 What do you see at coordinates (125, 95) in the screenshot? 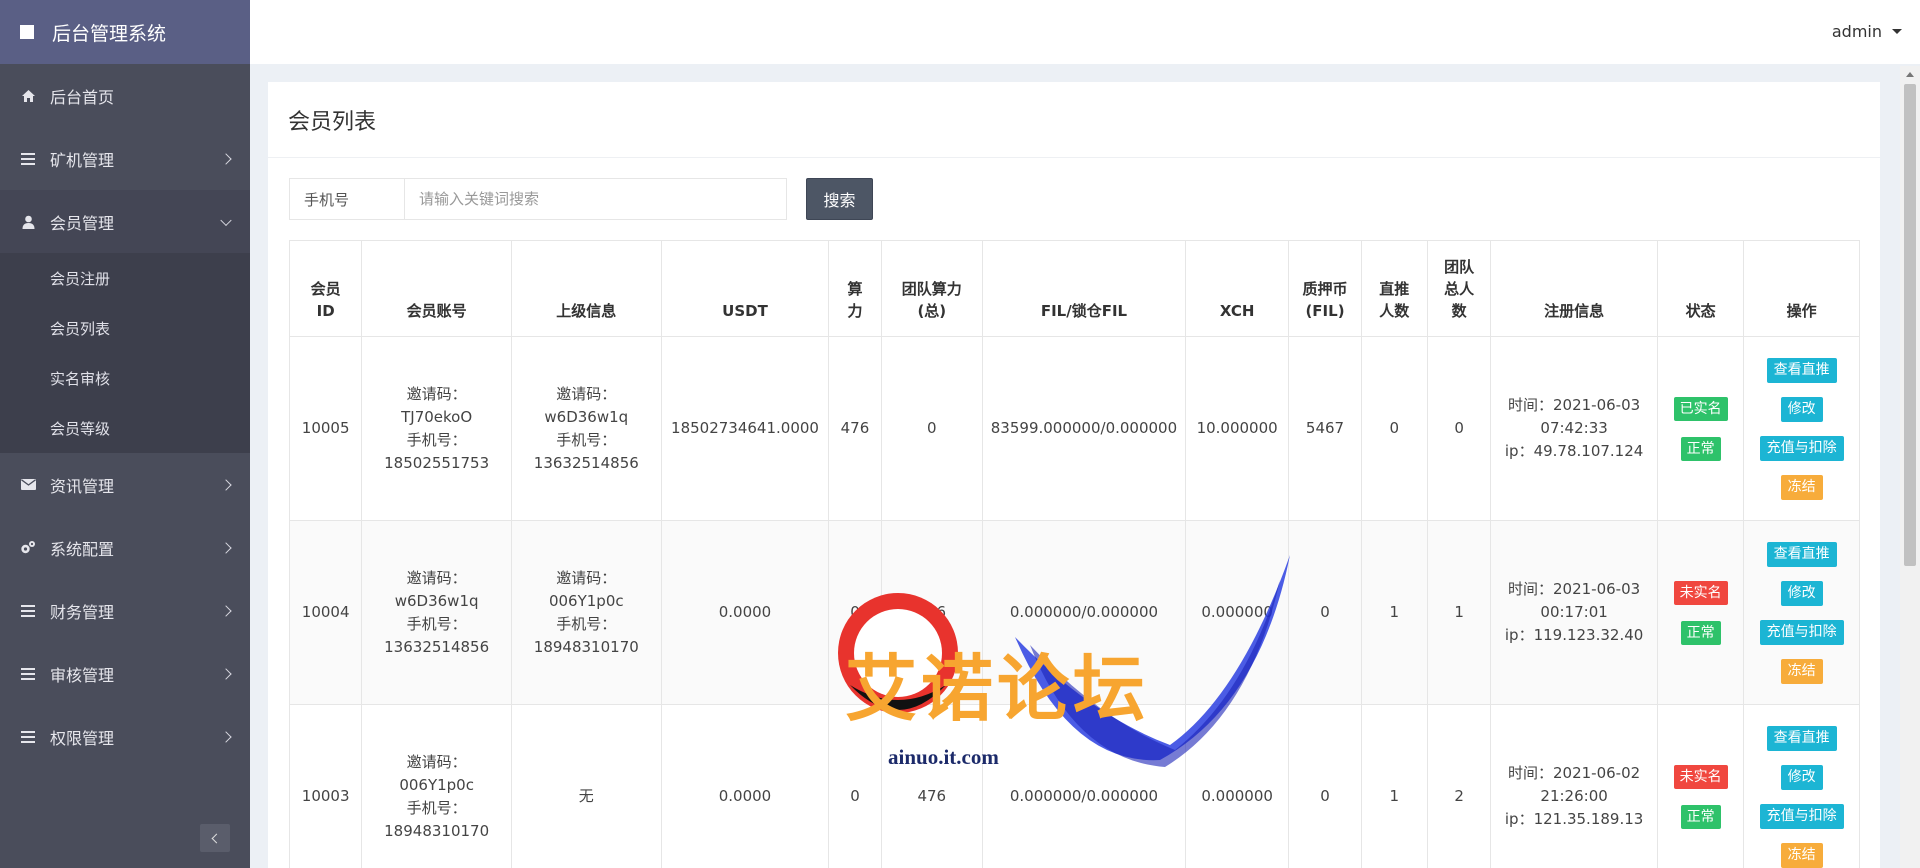
I see `sidebar-item-home: 后台首页` at bounding box center [125, 95].